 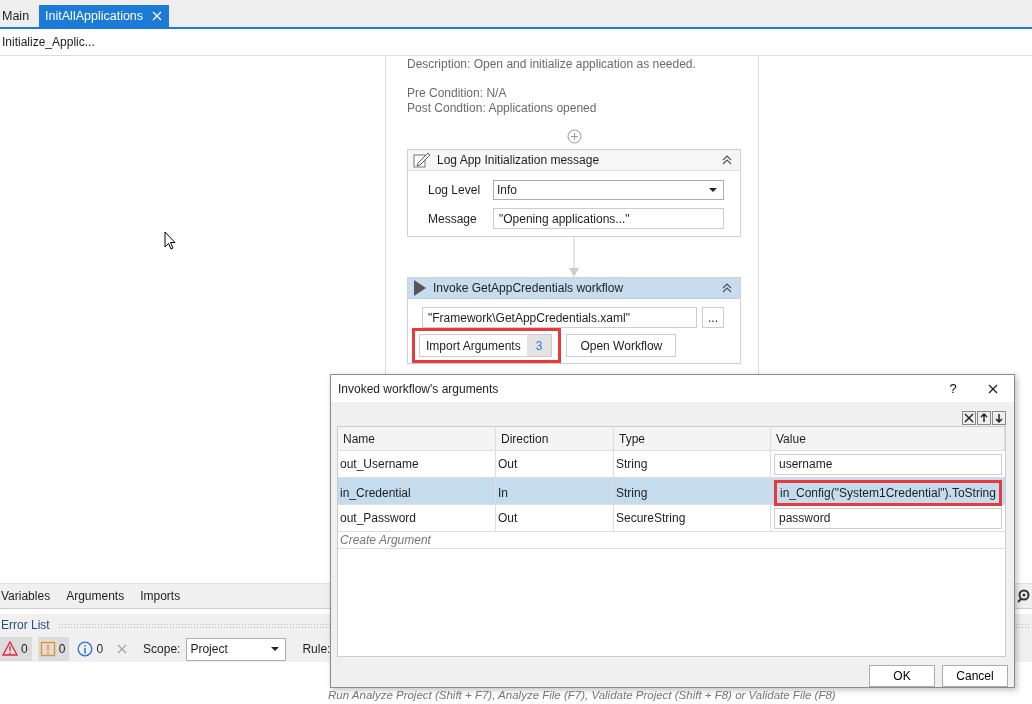 I want to click on scope-label: Scope:, so click(x=162, y=649).